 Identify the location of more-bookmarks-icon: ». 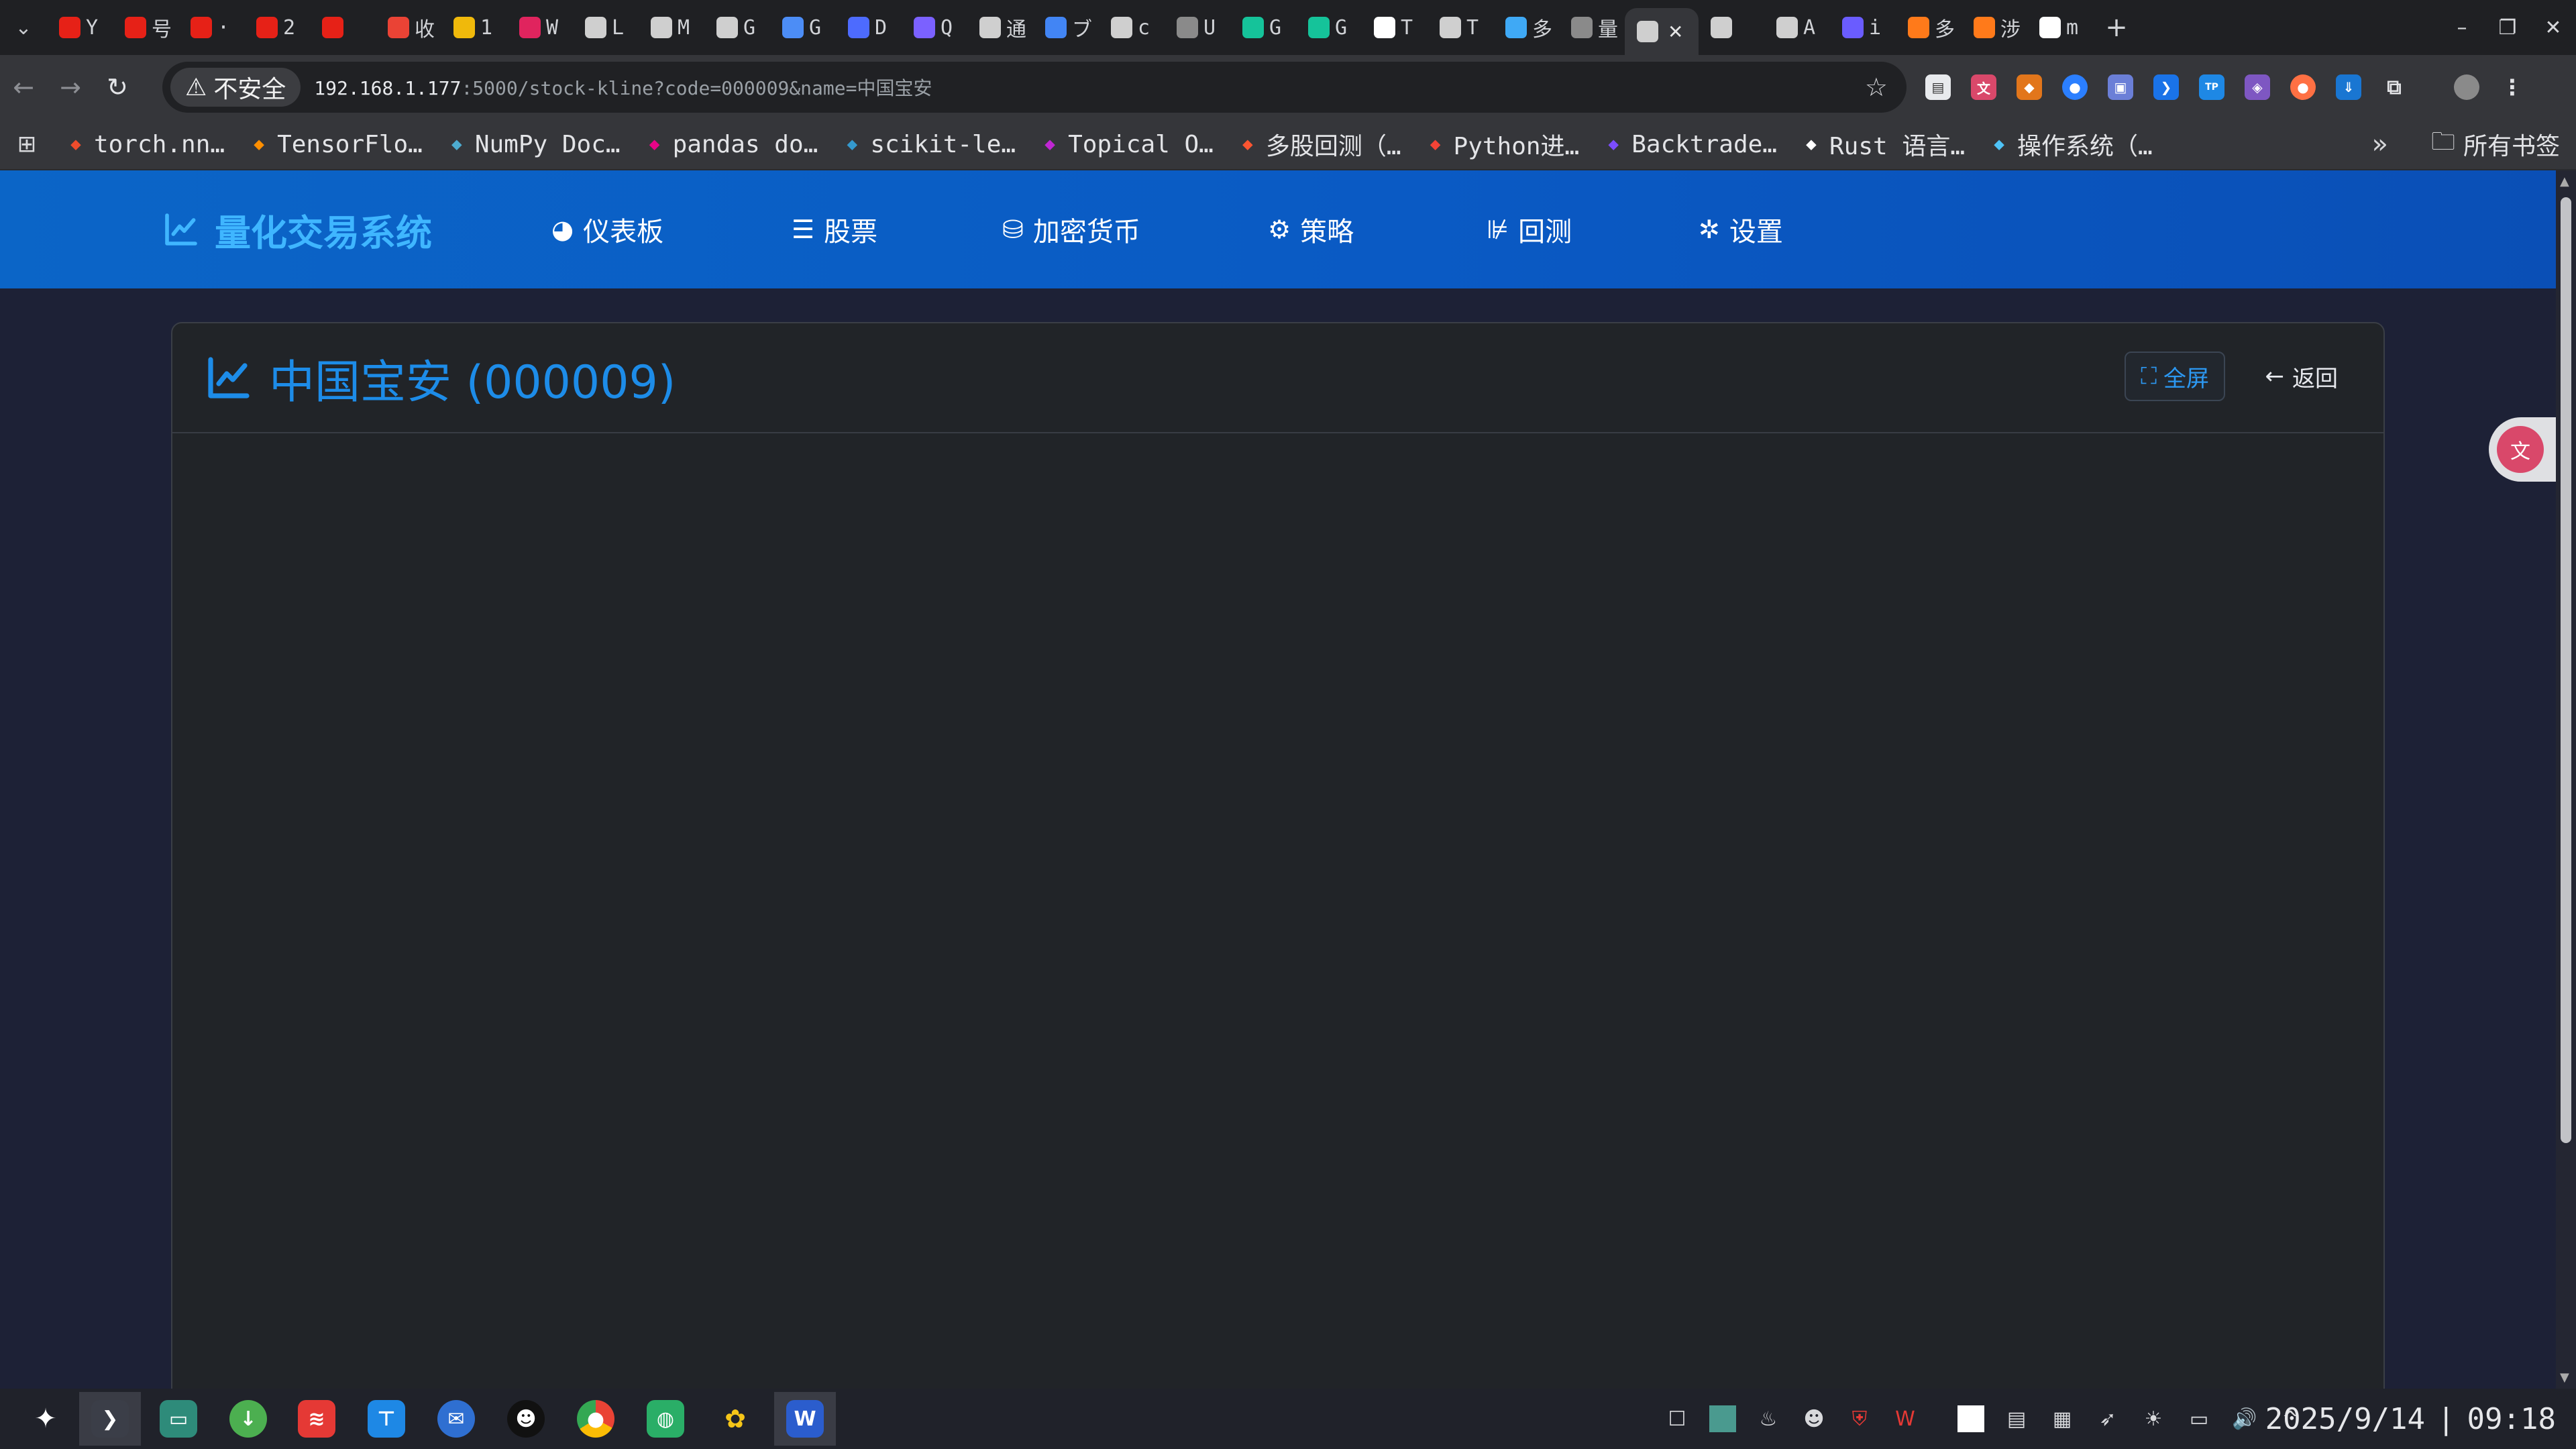
(2380, 144).